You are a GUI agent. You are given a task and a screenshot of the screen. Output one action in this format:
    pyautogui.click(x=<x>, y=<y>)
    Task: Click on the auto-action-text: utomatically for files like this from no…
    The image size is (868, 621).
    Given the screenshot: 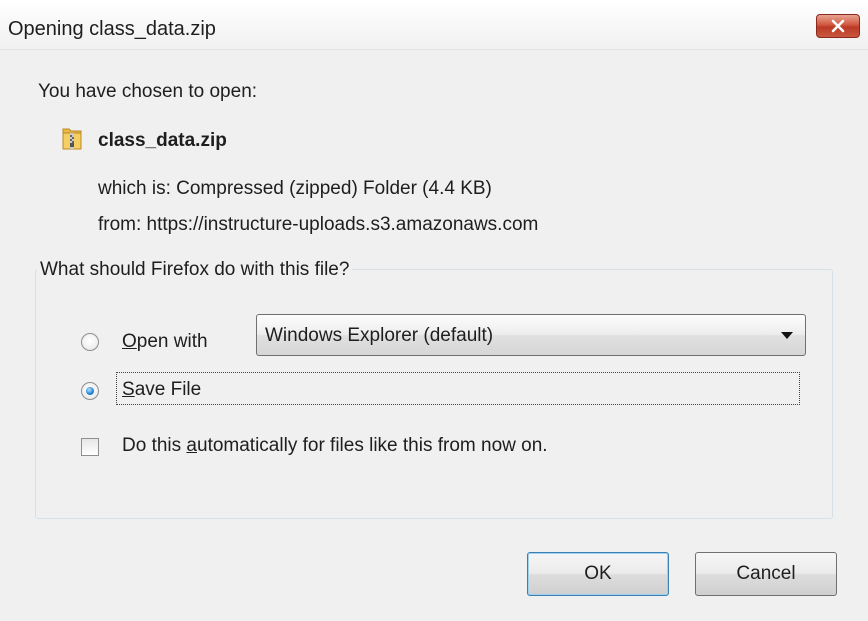 What is the action you would take?
    pyautogui.click(x=372, y=445)
    